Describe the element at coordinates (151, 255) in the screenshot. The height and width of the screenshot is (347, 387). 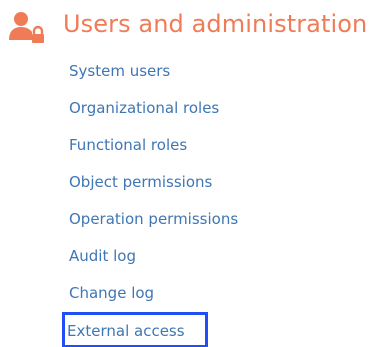
I see `list-item: Audit log` at that location.